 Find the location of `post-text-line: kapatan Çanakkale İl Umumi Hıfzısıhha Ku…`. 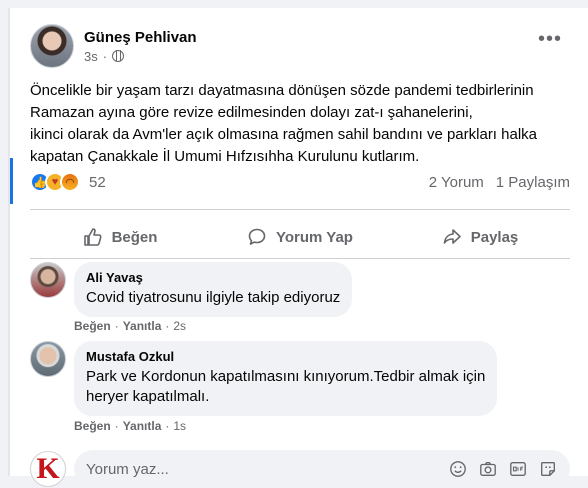

post-text-line: kapatan Çanakkale İl Umumi Hıfzısıhha Ku… is located at coordinates (225, 156).